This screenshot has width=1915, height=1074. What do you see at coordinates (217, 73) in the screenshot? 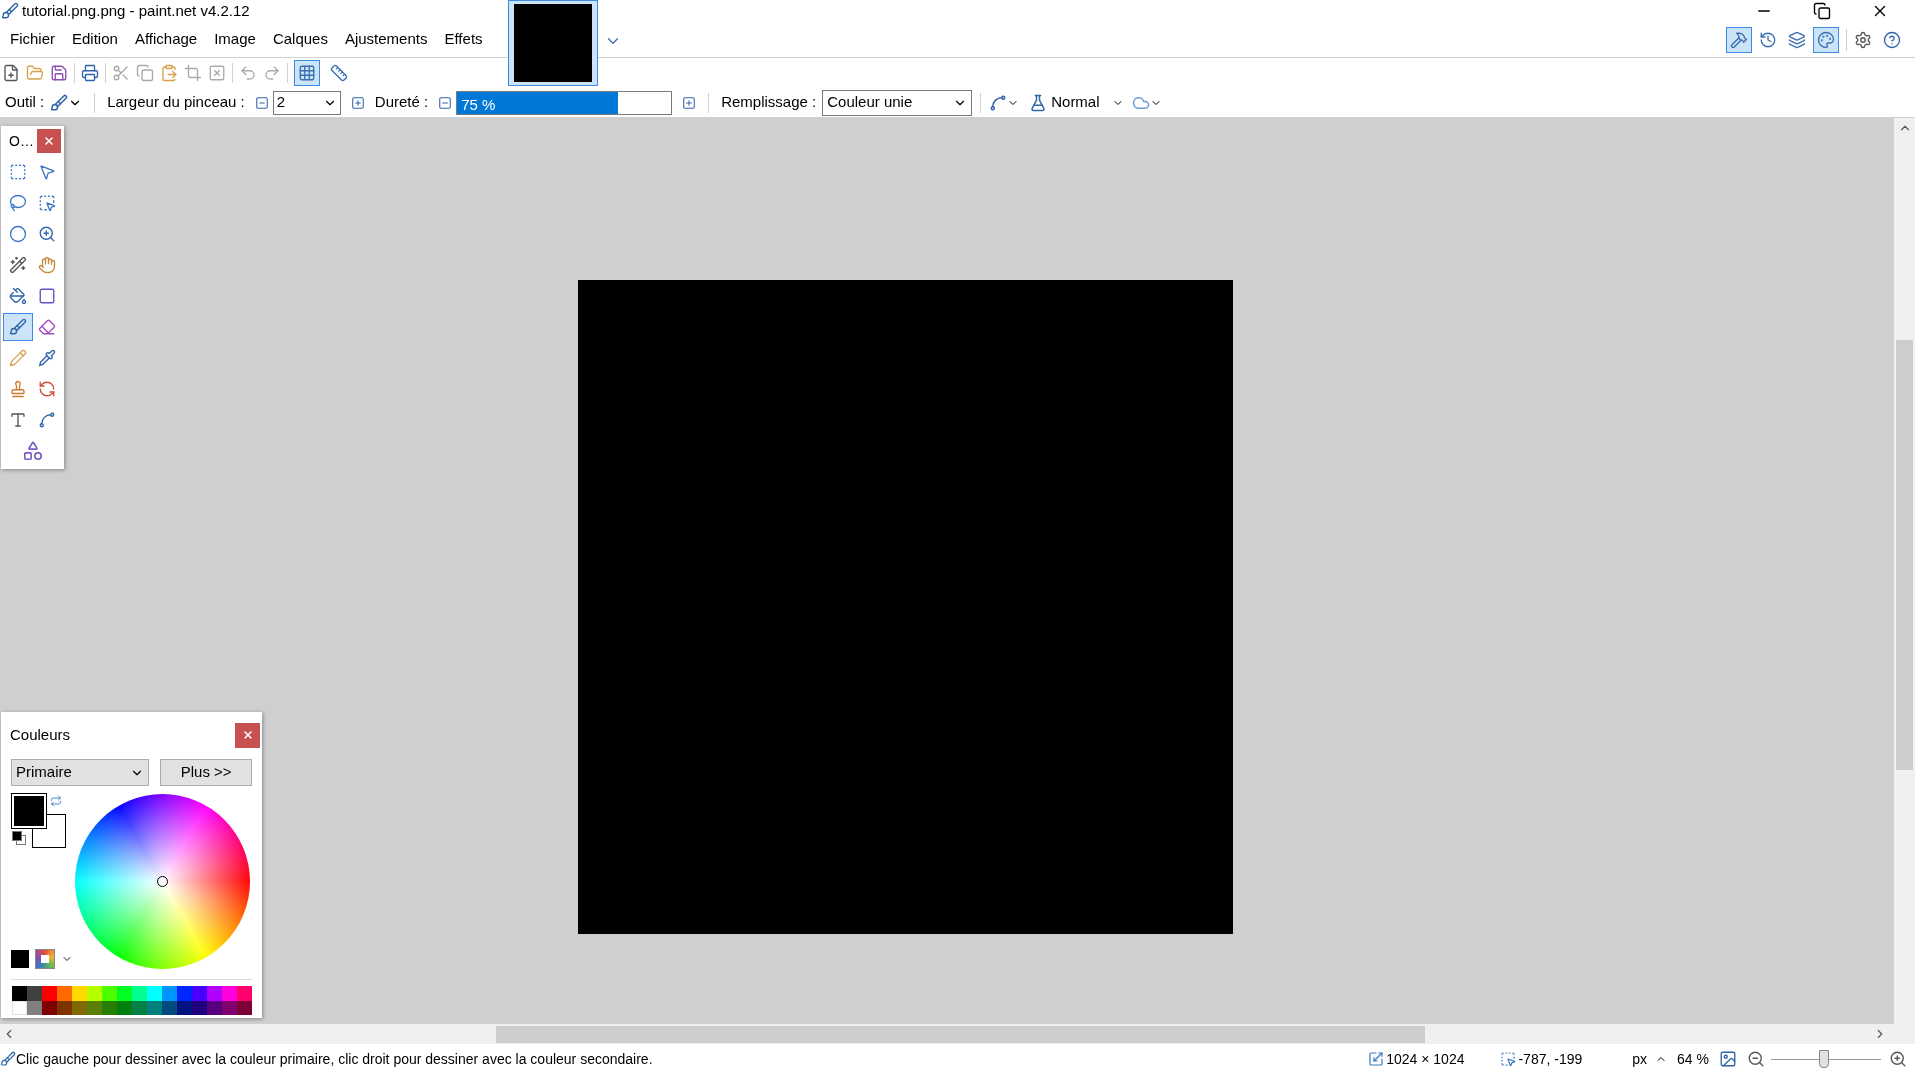
I see `deselect-icon` at bounding box center [217, 73].